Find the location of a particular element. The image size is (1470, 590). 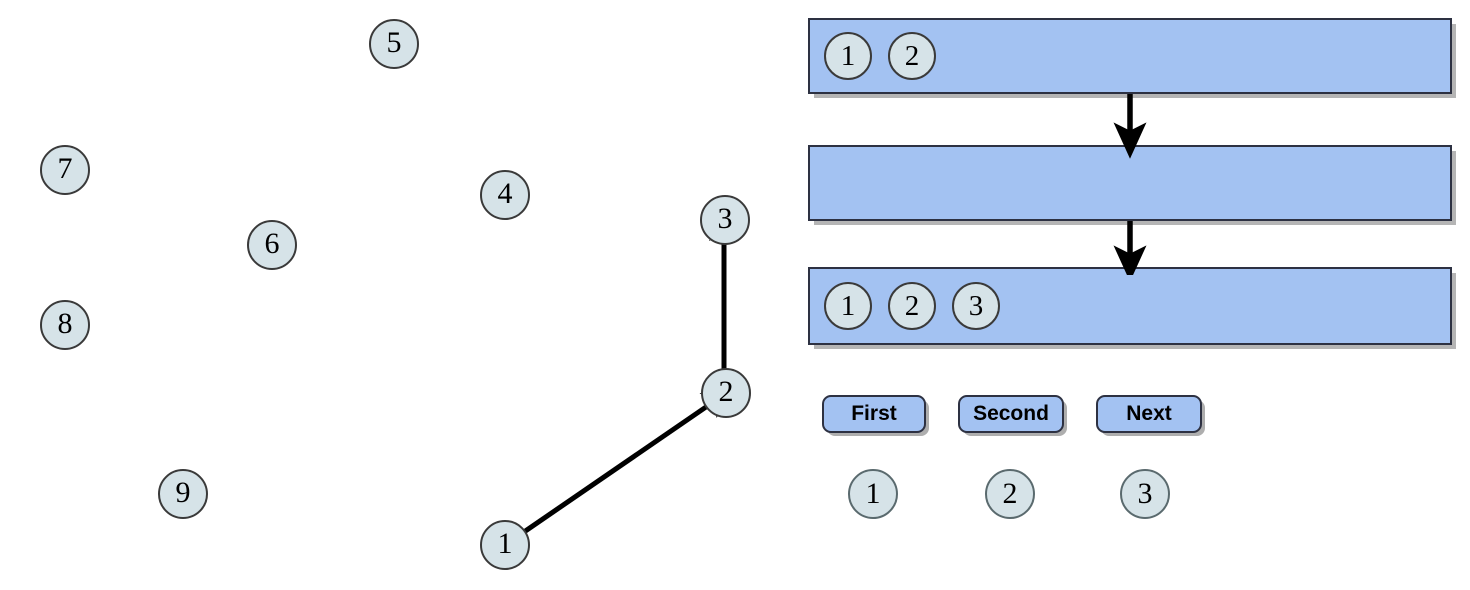

graph-node-label: 4 is located at coordinates (505, 193).